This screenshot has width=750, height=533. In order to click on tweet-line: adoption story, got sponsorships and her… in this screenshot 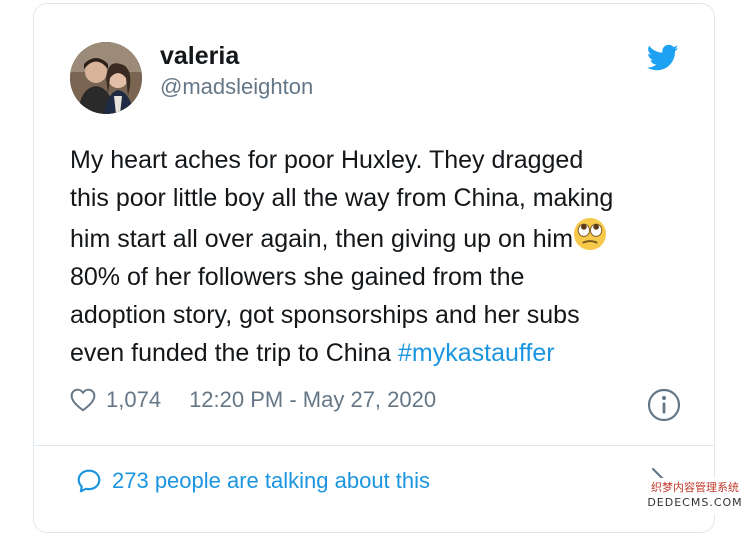, I will do `click(325, 315)`.